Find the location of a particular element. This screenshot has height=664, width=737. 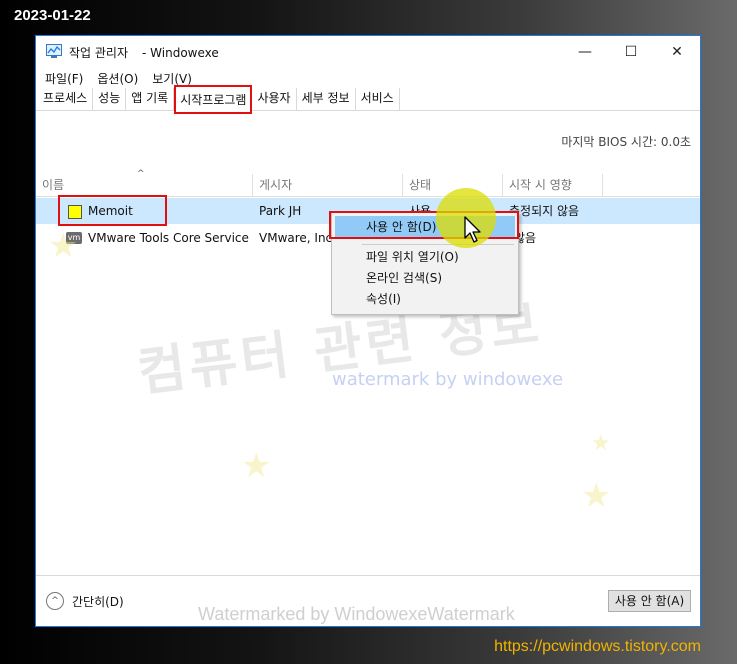

context-search-online: 온라인 검색(S) is located at coordinates (425, 278).